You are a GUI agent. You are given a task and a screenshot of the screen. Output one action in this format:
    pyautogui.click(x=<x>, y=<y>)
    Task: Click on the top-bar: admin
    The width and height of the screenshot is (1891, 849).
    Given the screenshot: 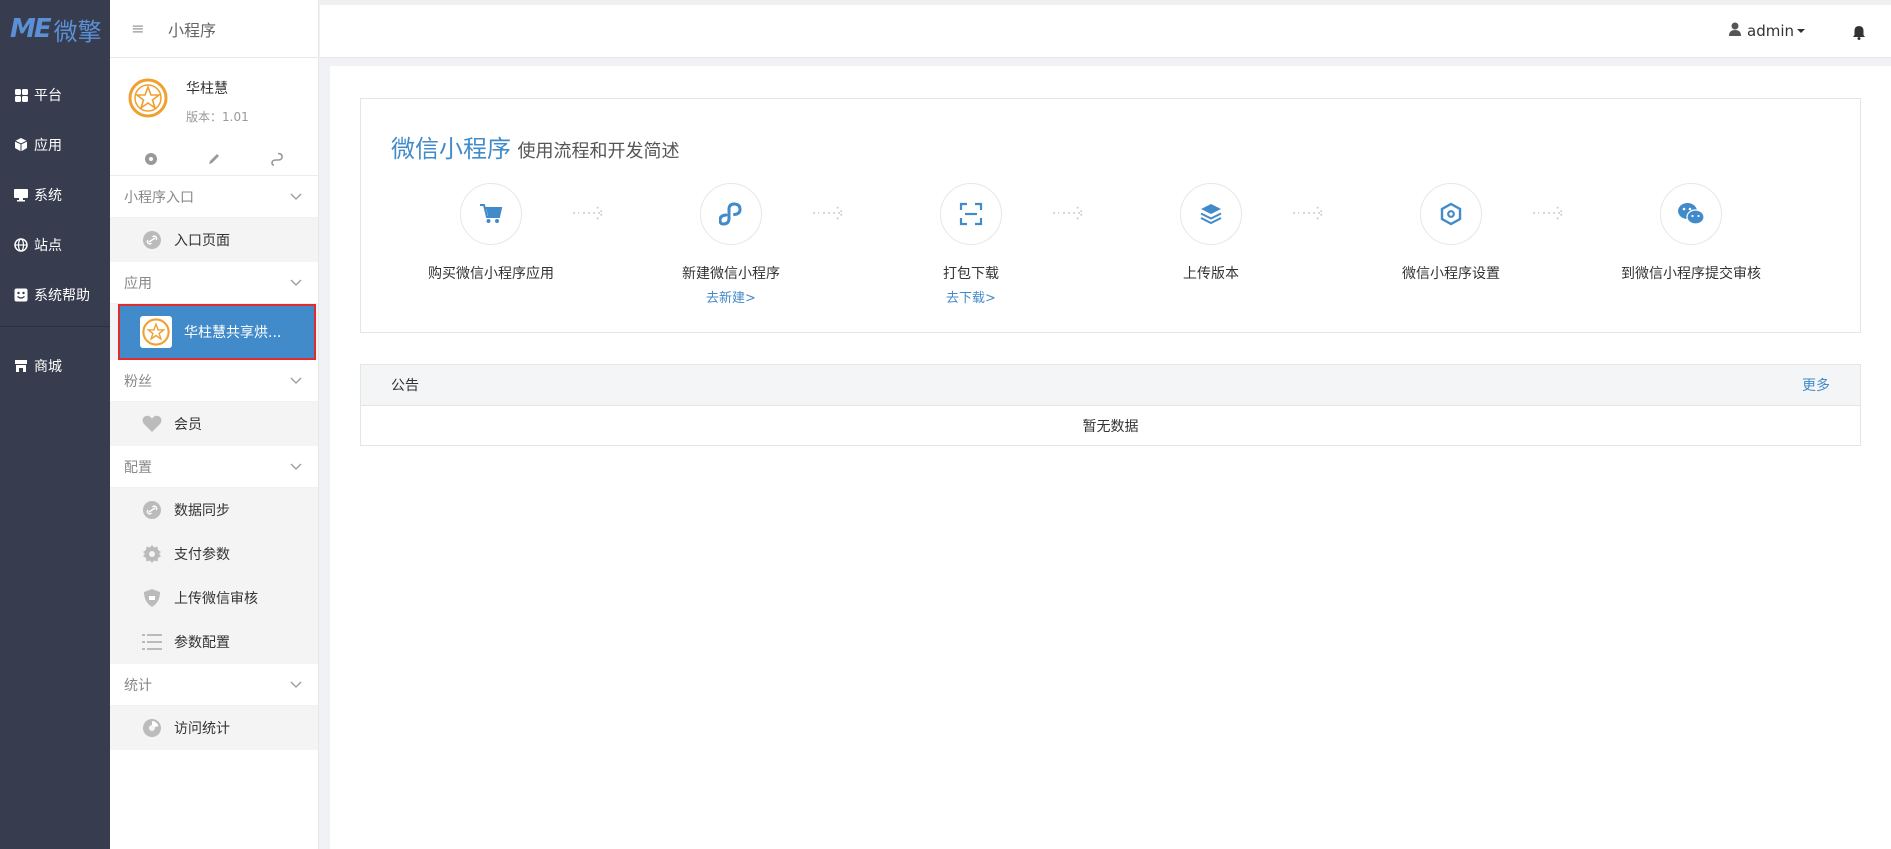 What is the action you would take?
    pyautogui.click(x=1105, y=29)
    